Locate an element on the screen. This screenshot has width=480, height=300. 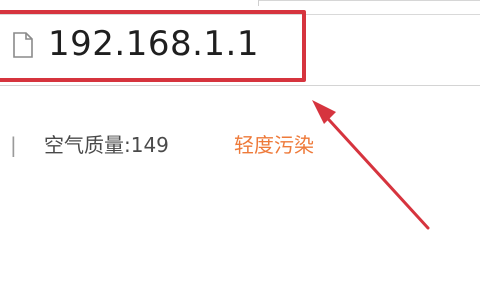
toolbar-divider is located at coordinates (369, 0).